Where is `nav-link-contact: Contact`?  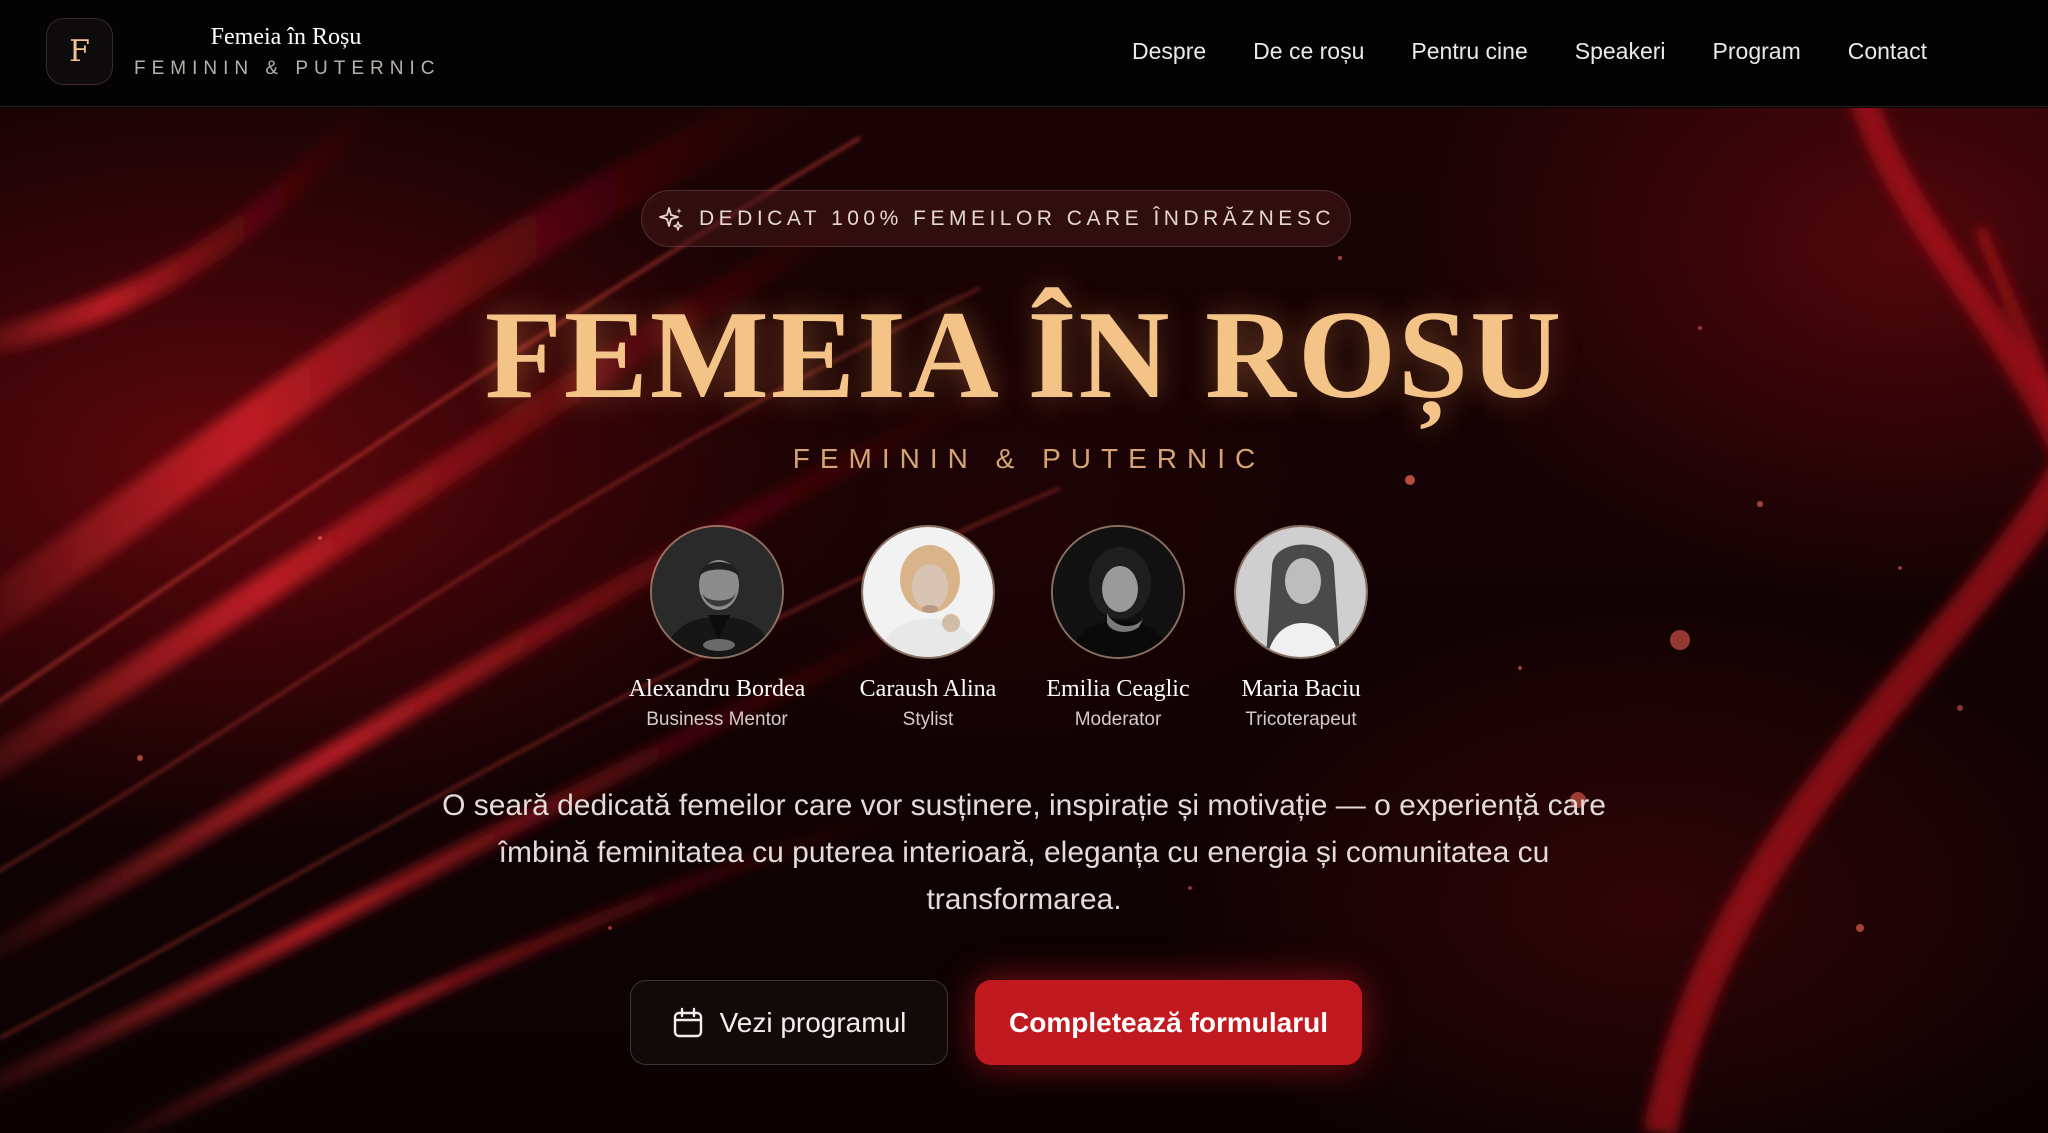
nav-link-contact: Contact is located at coordinates (1887, 51).